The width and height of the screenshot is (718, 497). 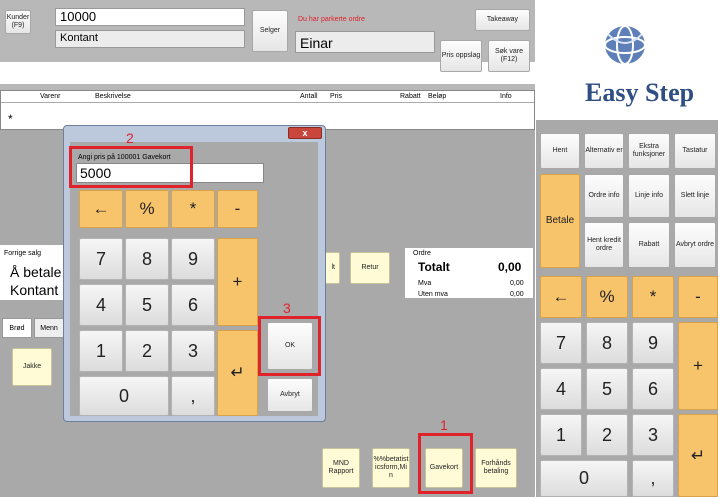 What do you see at coordinates (370, 268) in the screenshot?
I see `retur-button: Retur` at bounding box center [370, 268].